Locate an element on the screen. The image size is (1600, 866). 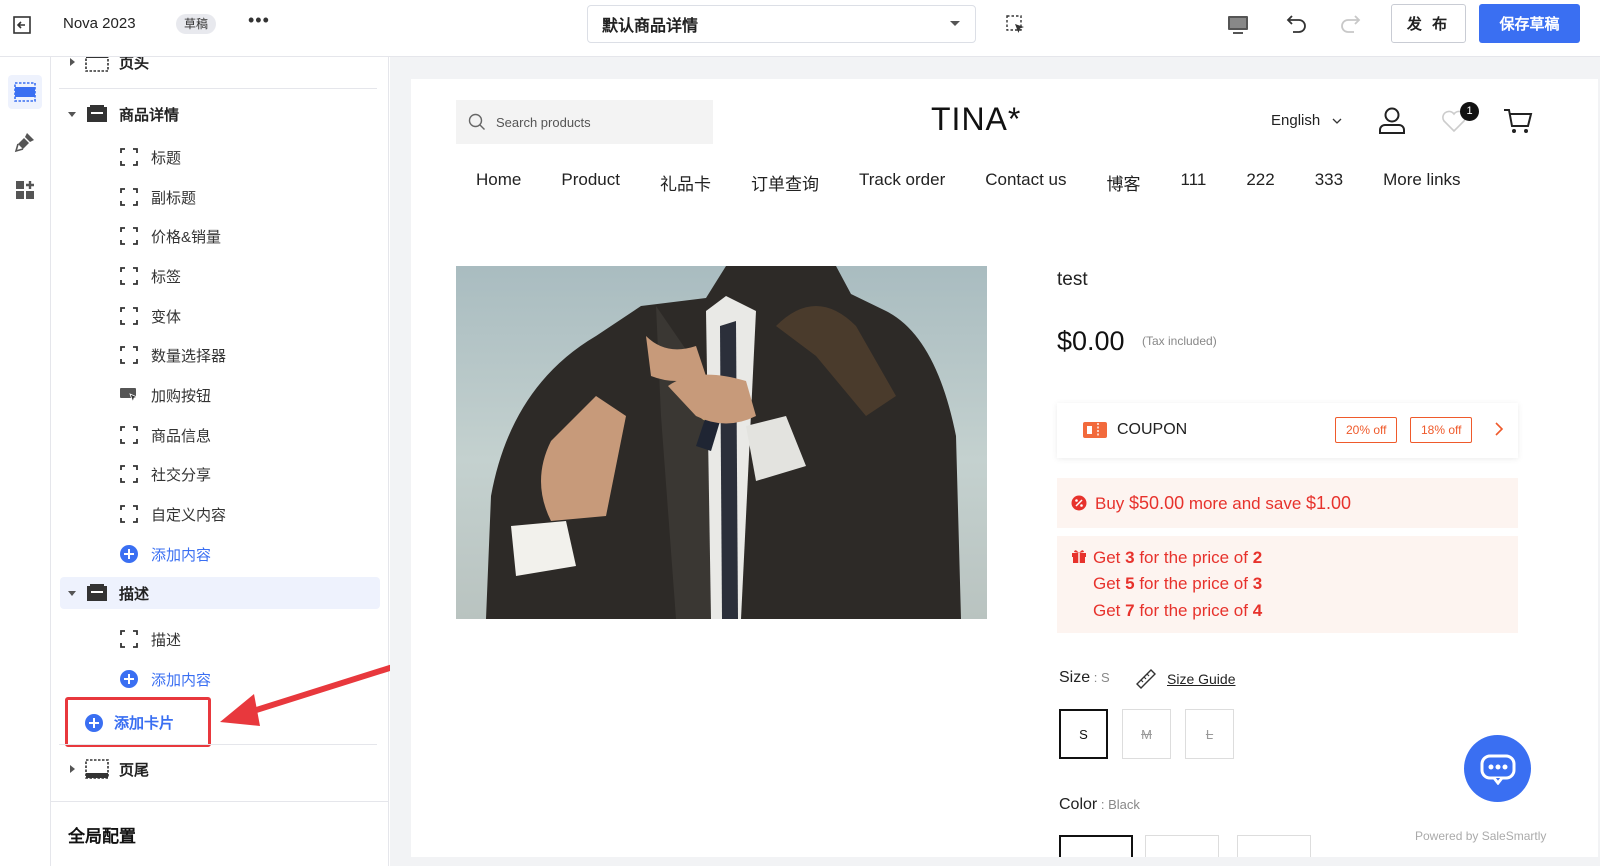
tree-block-label: 社交分享 is located at coordinates (181, 475).